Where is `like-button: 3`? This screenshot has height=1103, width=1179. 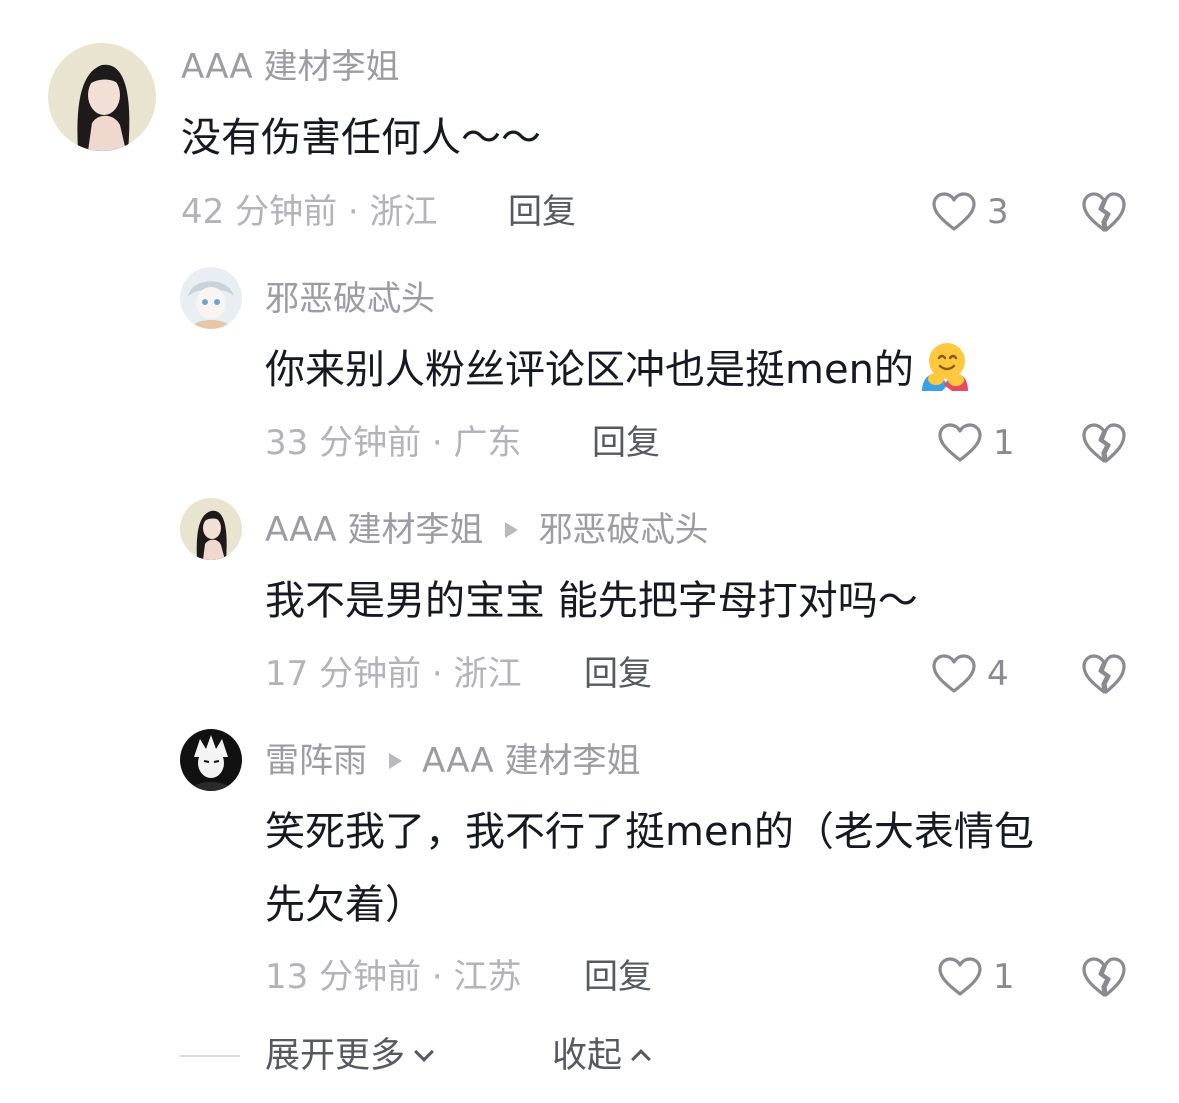
like-button: 3 is located at coordinates (970, 212).